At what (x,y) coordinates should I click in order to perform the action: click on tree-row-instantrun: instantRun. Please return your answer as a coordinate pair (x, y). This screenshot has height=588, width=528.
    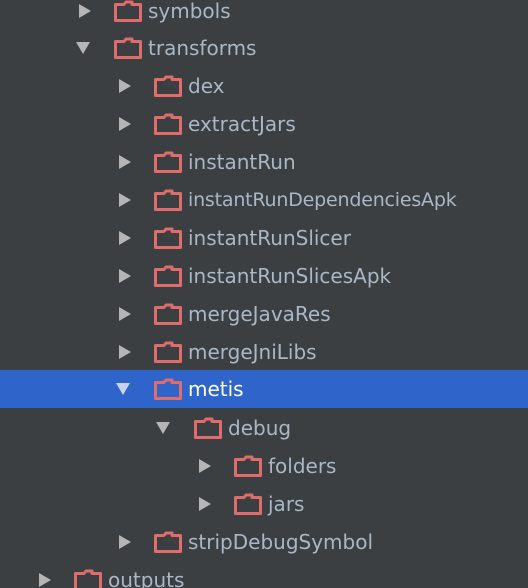
    Looking at the image, I should click on (264, 162).